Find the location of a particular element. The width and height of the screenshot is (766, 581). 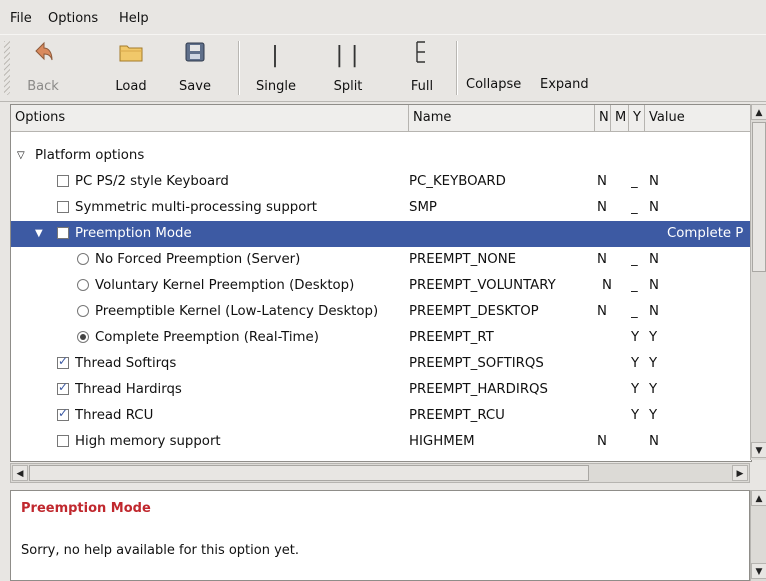

tree-row: High memory support HIGHMEM N N is located at coordinates (381, 442).